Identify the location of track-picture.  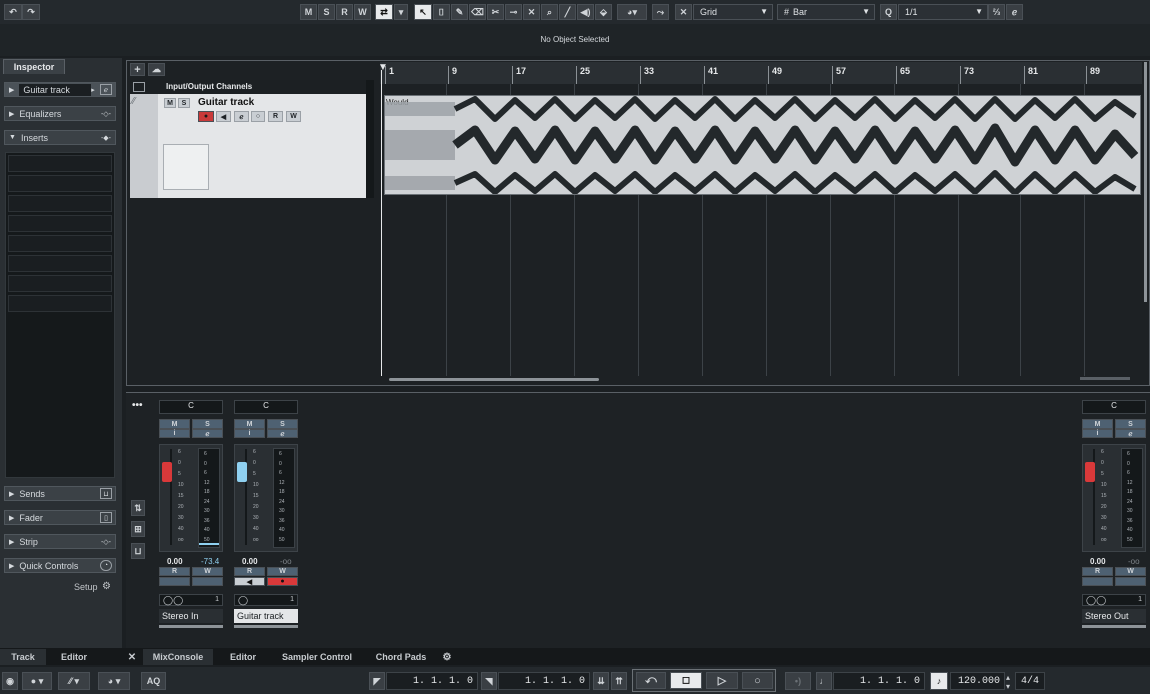
(186, 167).